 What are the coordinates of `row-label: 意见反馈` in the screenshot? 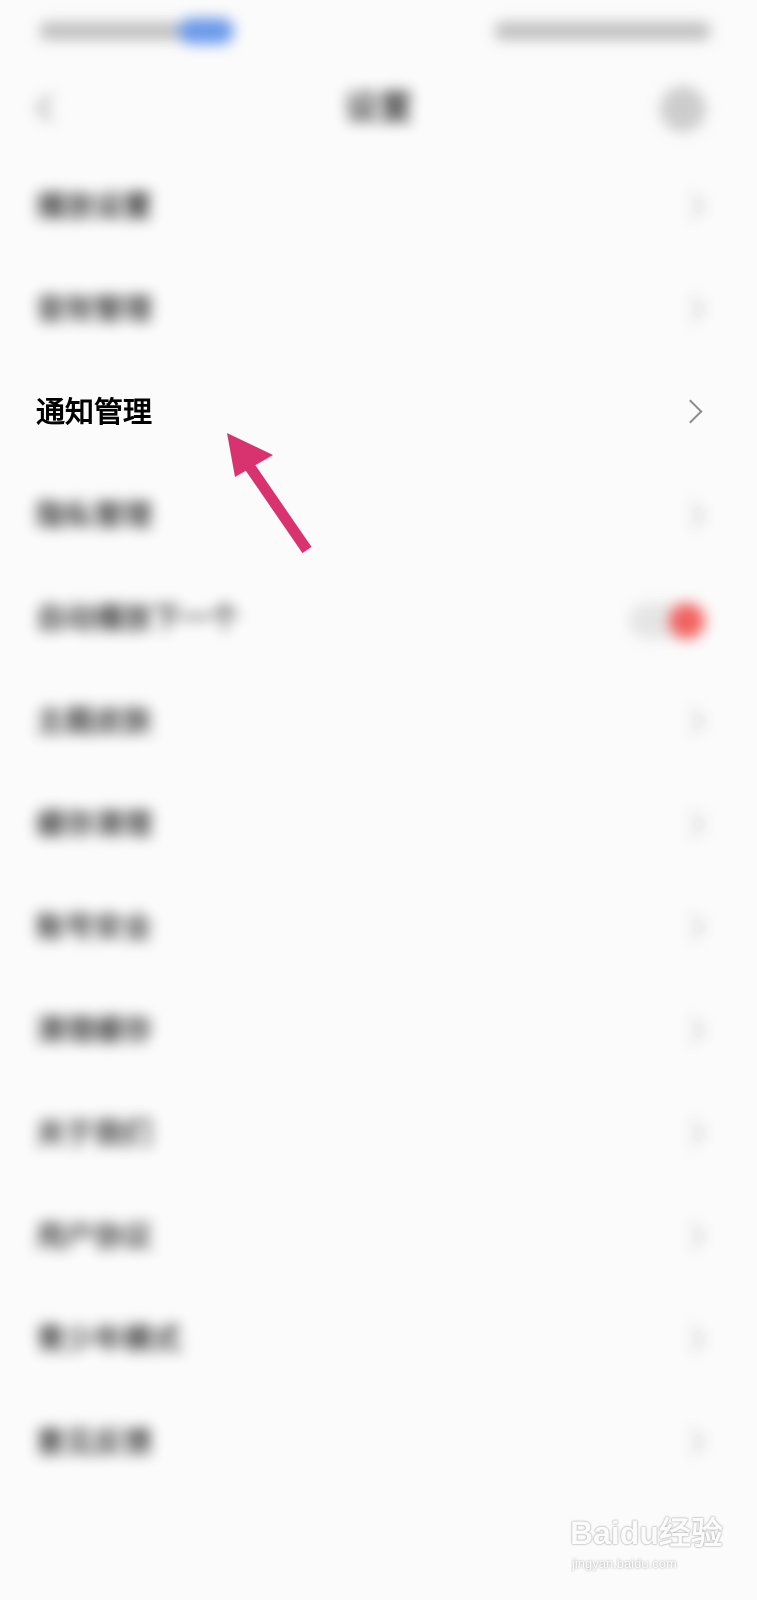 It's located at (94, 1442).